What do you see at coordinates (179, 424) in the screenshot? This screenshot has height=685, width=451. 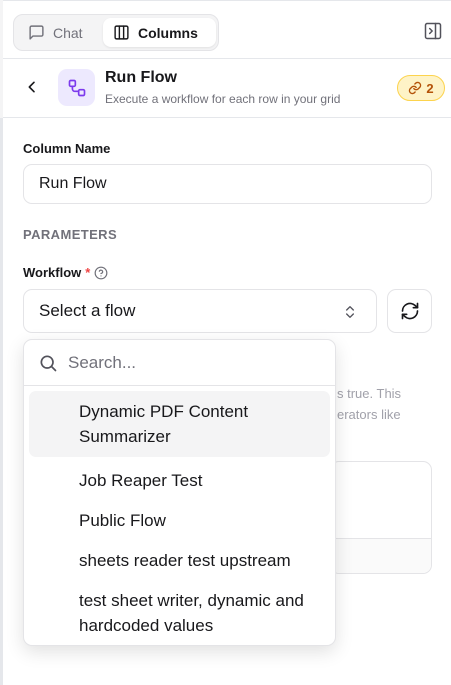 I see `flow-option: Dynamic PDF Content Summarizer` at bounding box center [179, 424].